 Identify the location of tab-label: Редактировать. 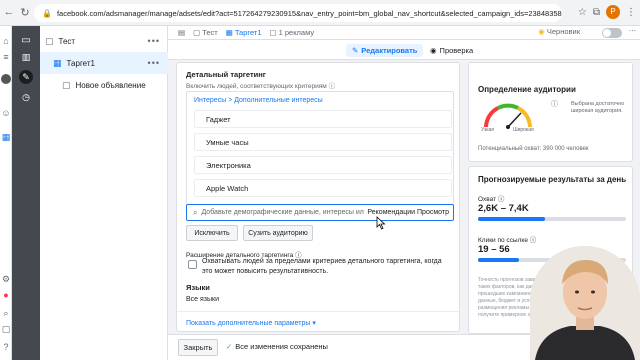
(389, 50).